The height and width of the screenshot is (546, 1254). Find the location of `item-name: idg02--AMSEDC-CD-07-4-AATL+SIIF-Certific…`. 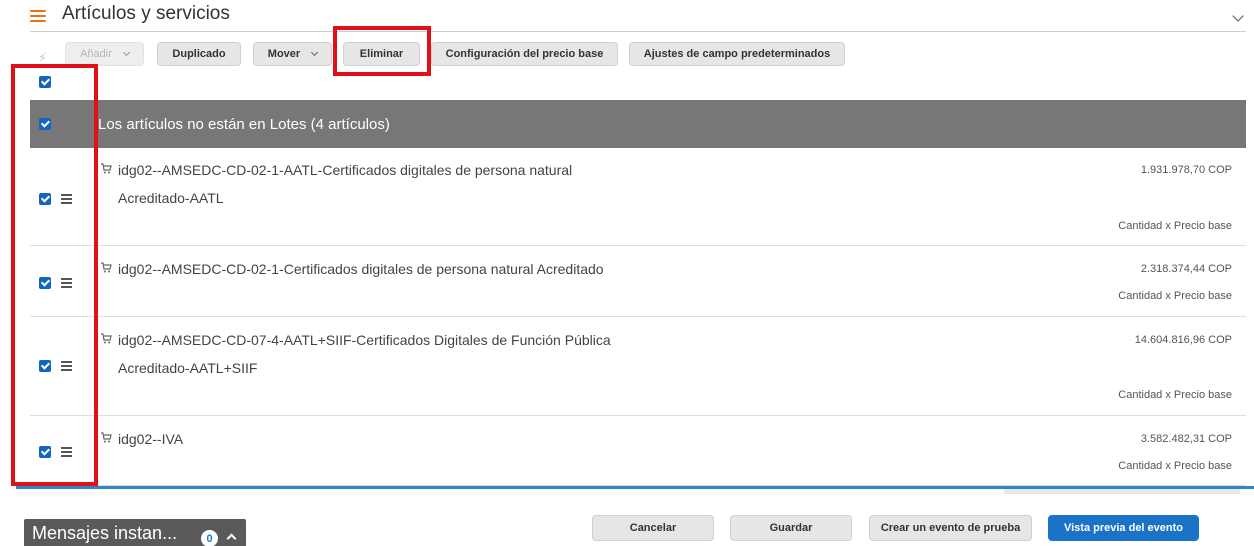

item-name: idg02--AMSEDC-CD-07-4-AATL+SIIF-Certific… is located at coordinates (364, 340).